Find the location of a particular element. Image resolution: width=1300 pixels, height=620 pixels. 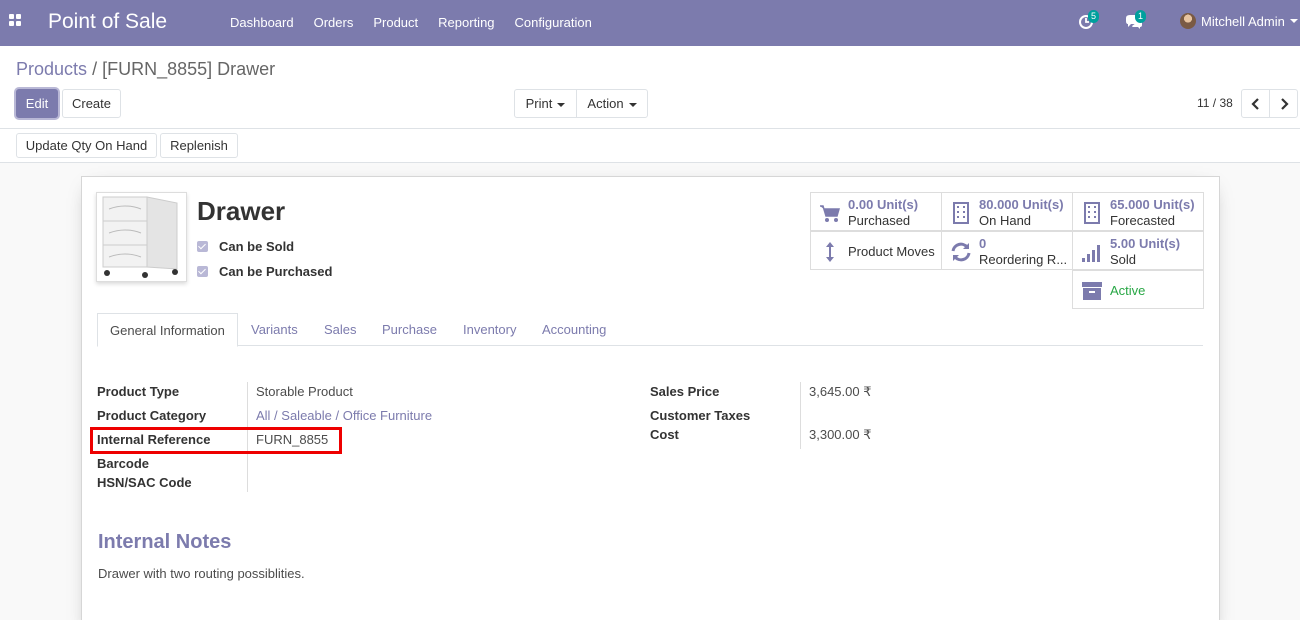

product-category-link: All / Saleable / Office Furniture is located at coordinates (344, 415).